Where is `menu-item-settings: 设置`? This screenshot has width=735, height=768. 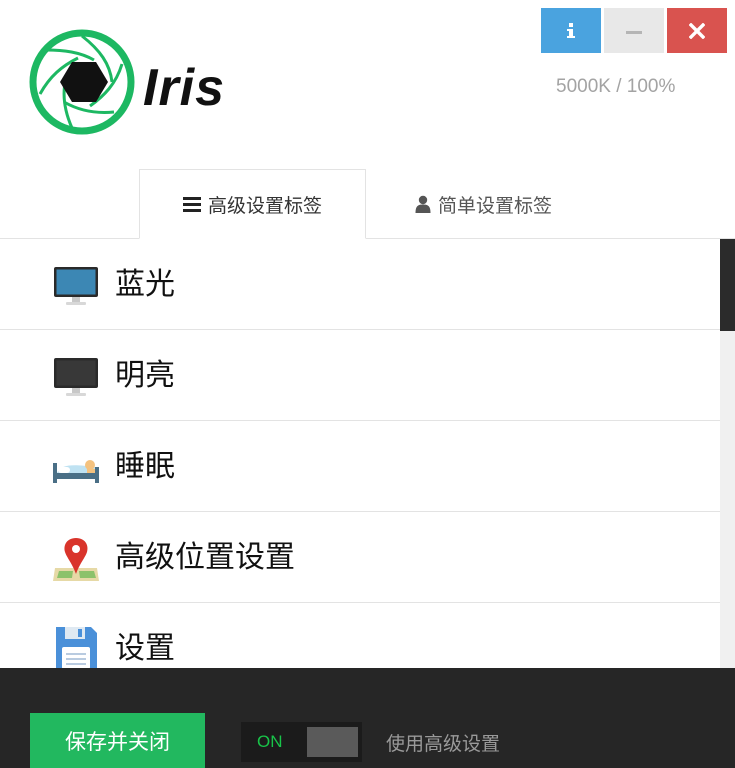 menu-item-settings: 设置 is located at coordinates (360, 635).